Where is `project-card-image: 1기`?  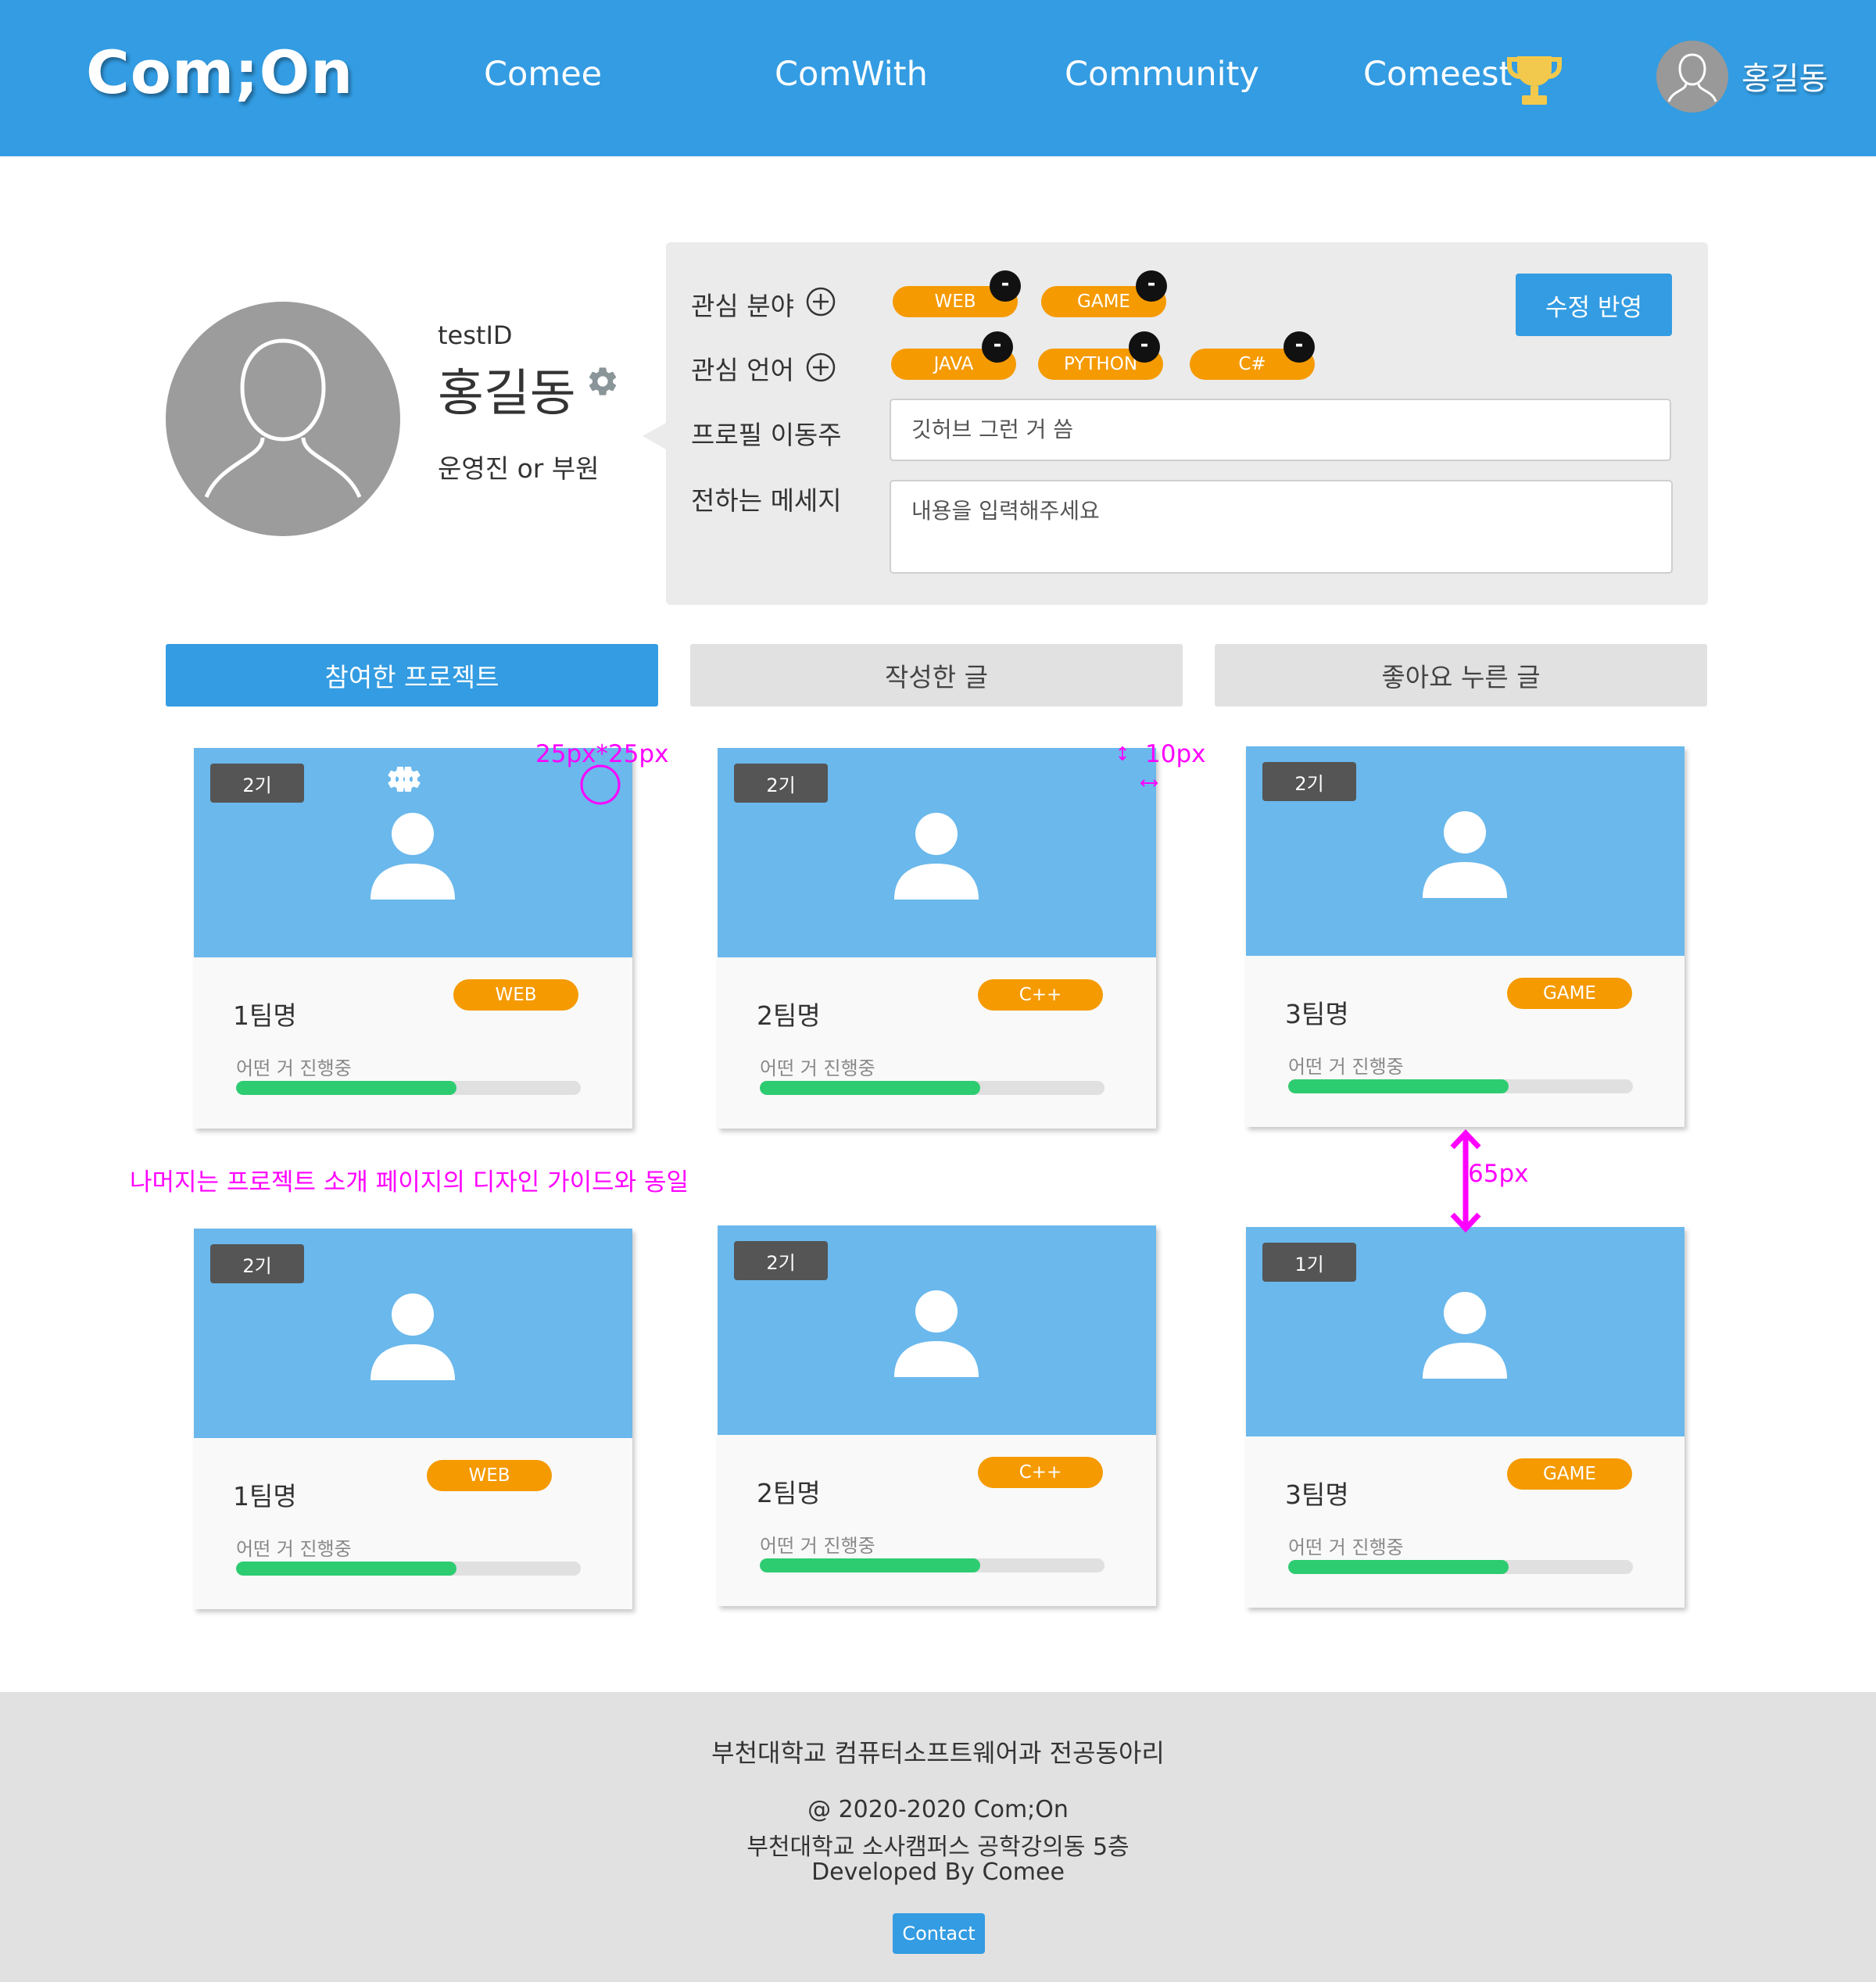
project-card-image: 1기 is located at coordinates (1465, 1331).